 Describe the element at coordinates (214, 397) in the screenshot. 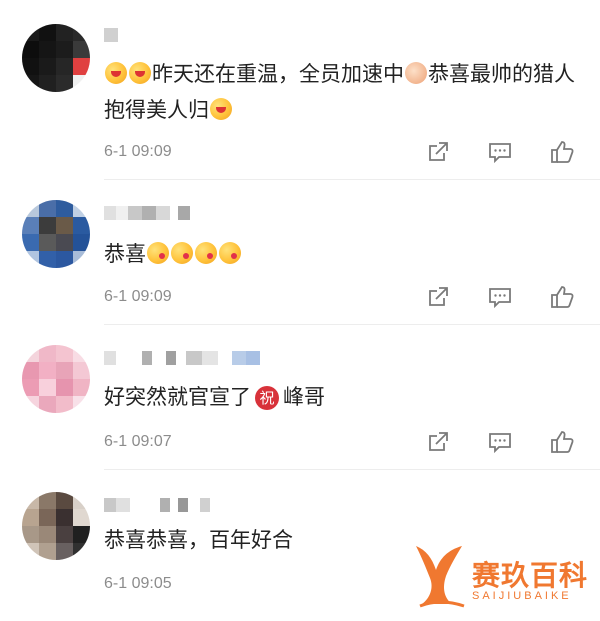

I see `comment-text: 好突然就官宣了祝峰哥` at that location.